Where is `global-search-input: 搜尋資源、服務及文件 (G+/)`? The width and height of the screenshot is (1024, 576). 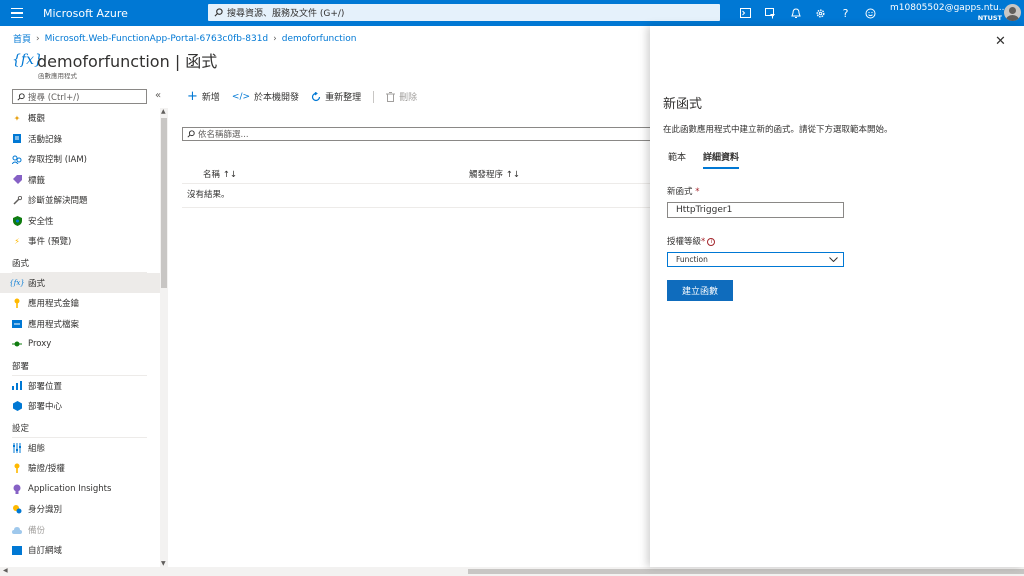
global-search-input: 搜尋資源、服務及文件 (G+/) is located at coordinates (464, 12).